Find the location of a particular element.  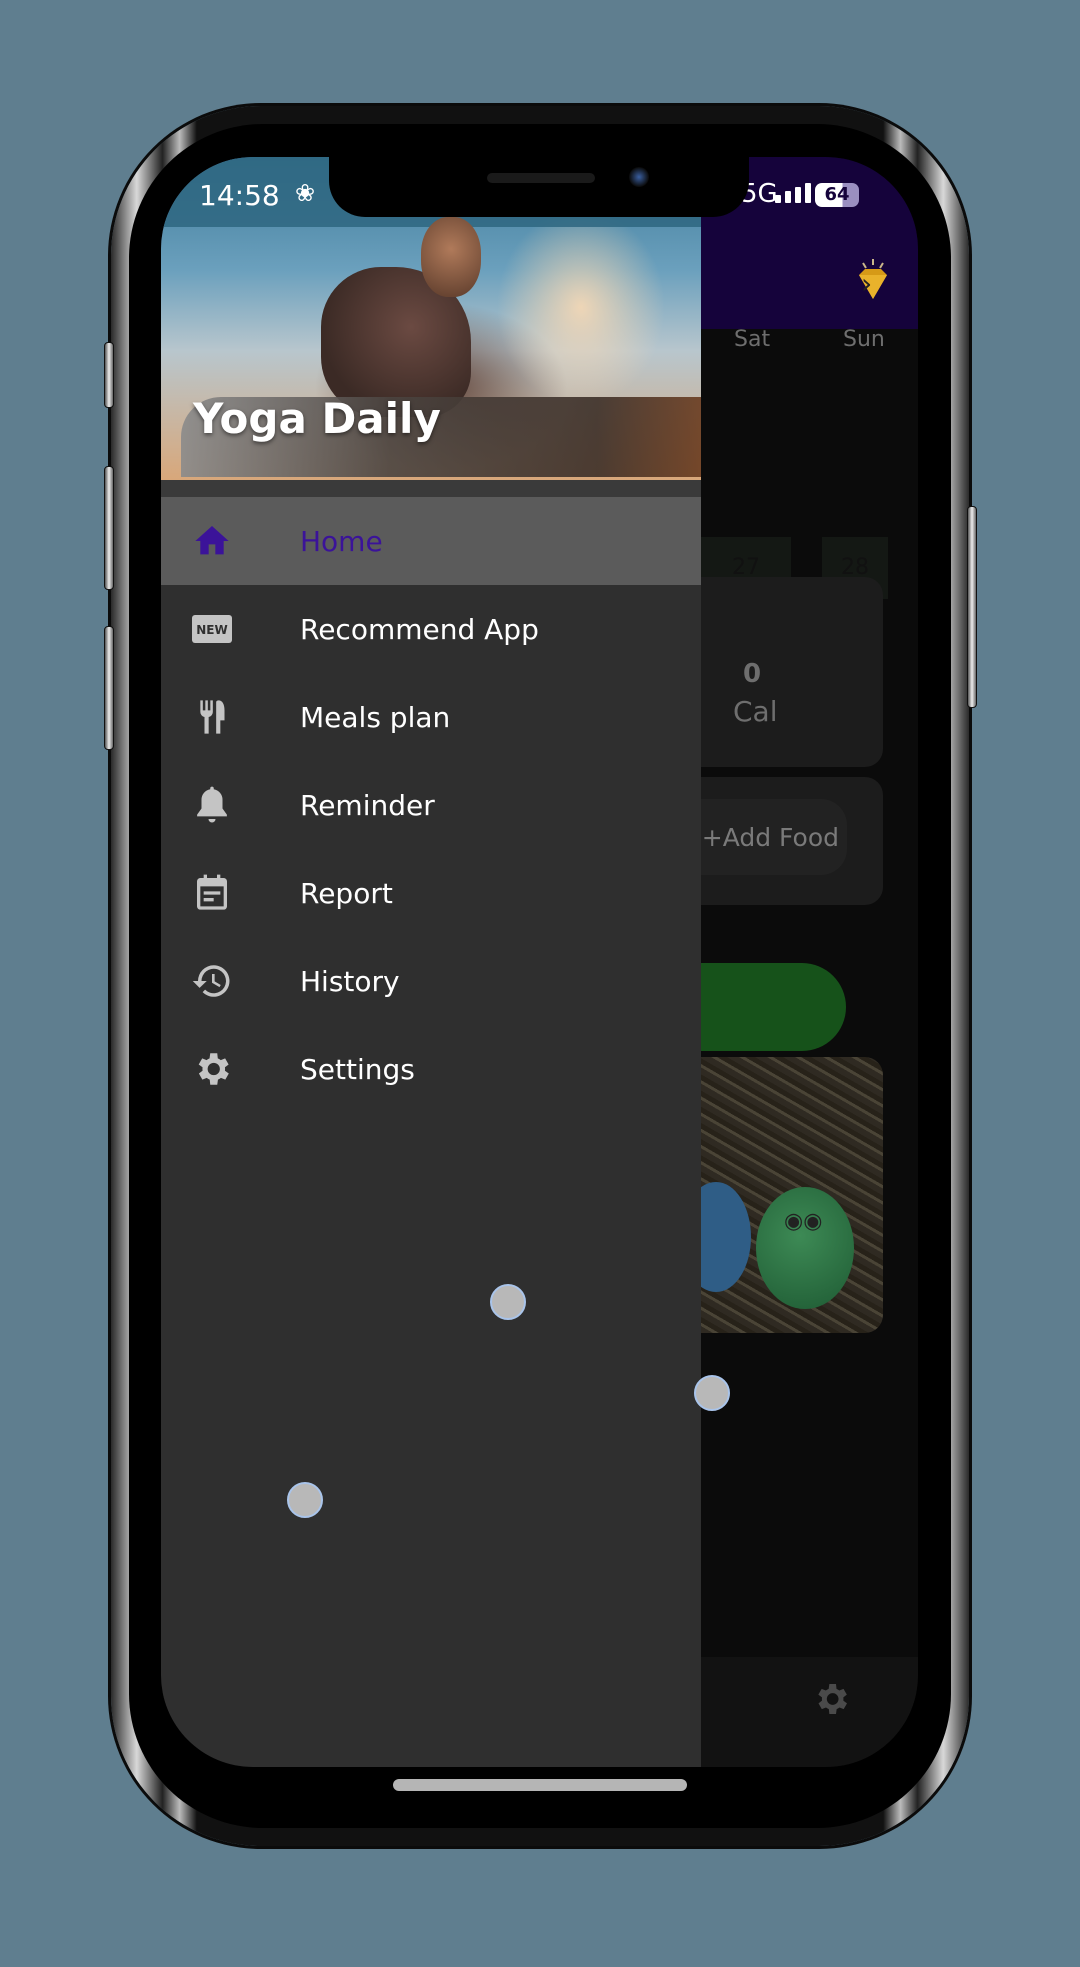

calories-value: 0 is located at coordinates (752, 674).